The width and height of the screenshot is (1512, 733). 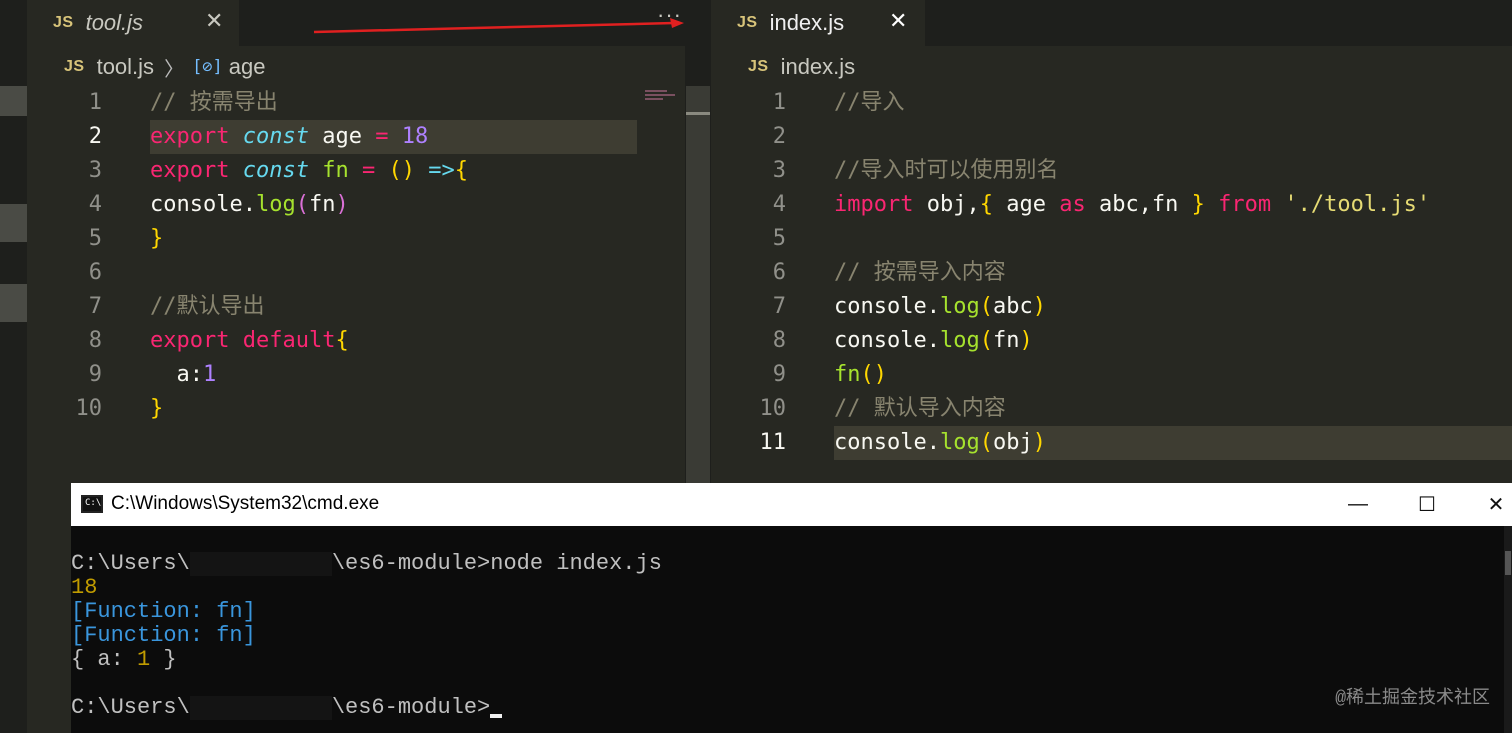 I want to click on prompt-line: C:\Users\ \es6-module>, so click(x=287, y=708).